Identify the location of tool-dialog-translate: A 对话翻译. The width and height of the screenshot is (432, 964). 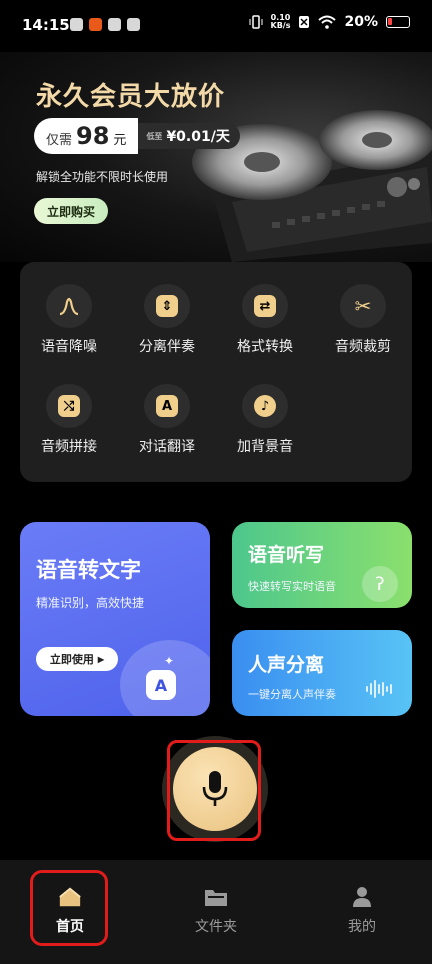
(167, 411).